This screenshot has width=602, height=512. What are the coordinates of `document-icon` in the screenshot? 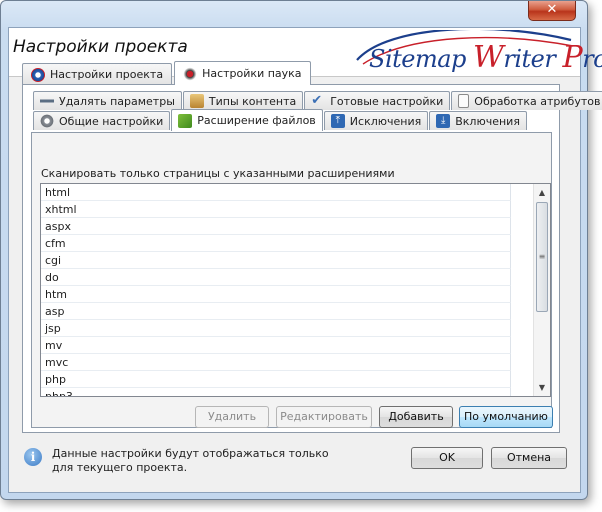 It's located at (464, 101).